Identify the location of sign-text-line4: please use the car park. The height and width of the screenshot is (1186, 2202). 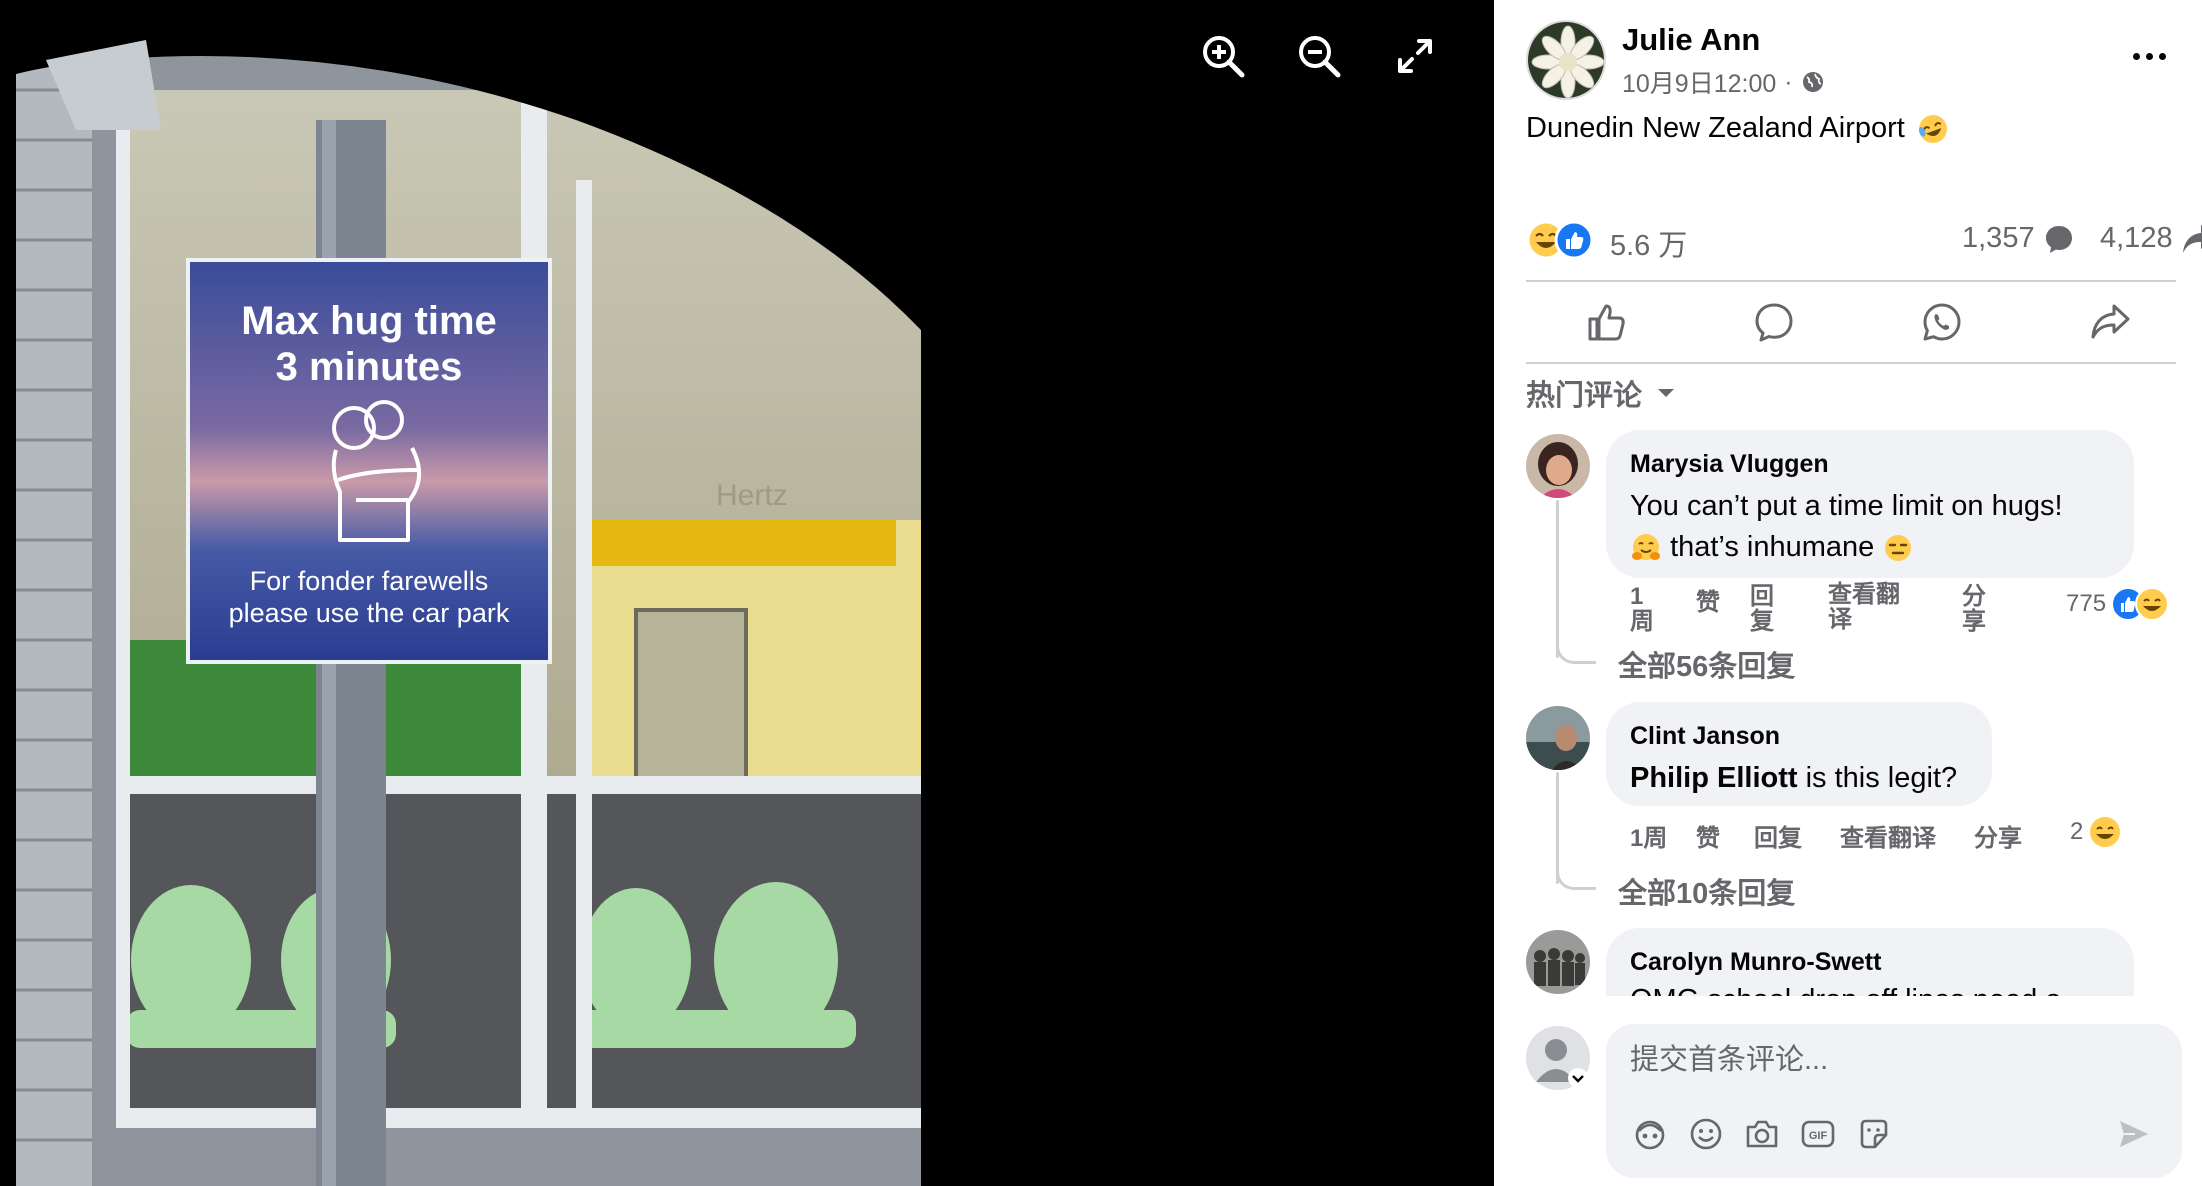
(369, 613).